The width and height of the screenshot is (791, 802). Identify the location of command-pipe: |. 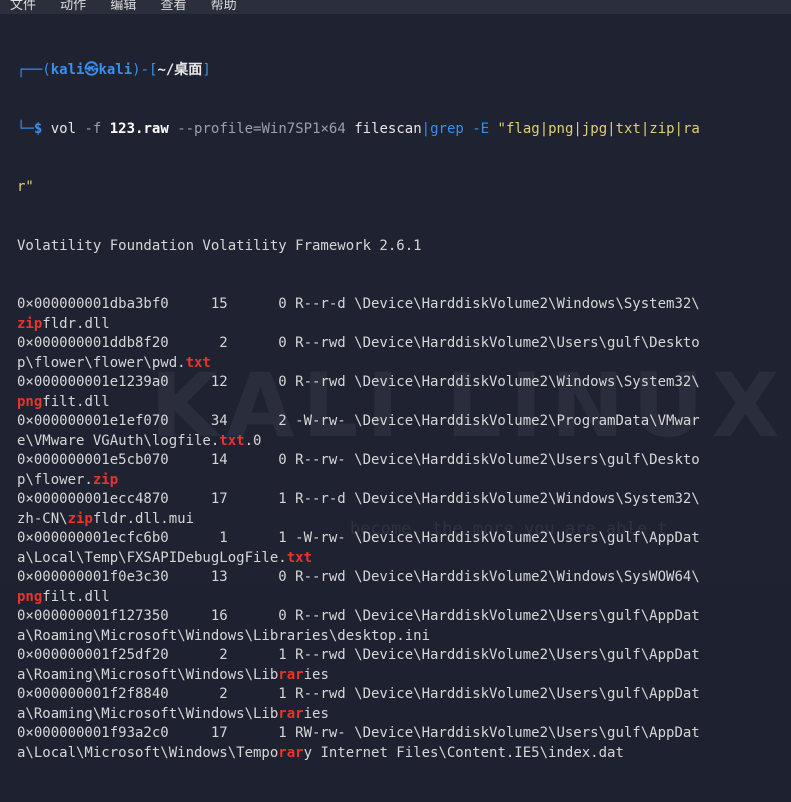
(426, 128).